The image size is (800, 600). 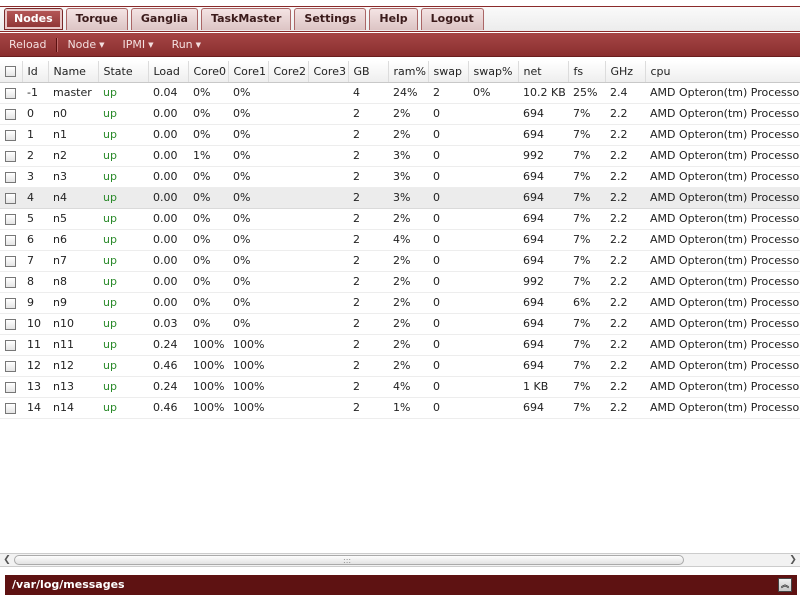 What do you see at coordinates (493, 72) in the screenshot?
I see `column-header-swap-: swap%` at bounding box center [493, 72].